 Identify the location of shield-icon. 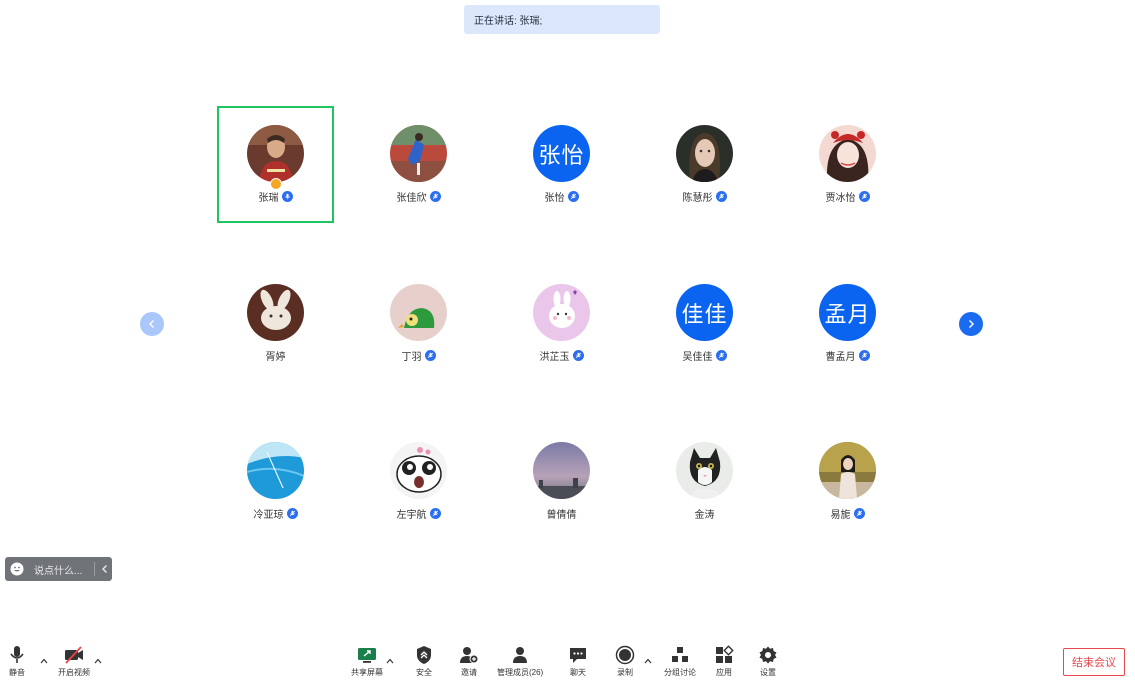
(424, 655).